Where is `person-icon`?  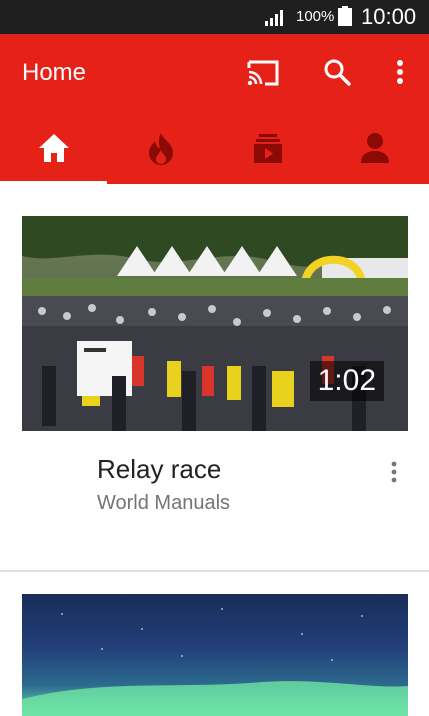 person-icon is located at coordinates (374, 148).